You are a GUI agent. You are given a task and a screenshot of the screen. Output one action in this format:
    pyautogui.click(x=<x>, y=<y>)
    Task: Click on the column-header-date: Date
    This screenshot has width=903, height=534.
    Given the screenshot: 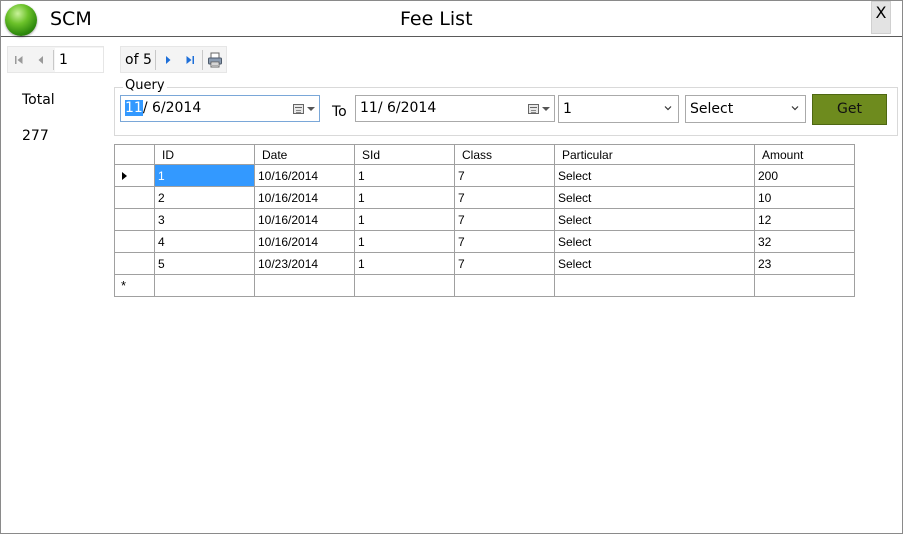 What is the action you would take?
    pyautogui.click(x=304, y=154)
    